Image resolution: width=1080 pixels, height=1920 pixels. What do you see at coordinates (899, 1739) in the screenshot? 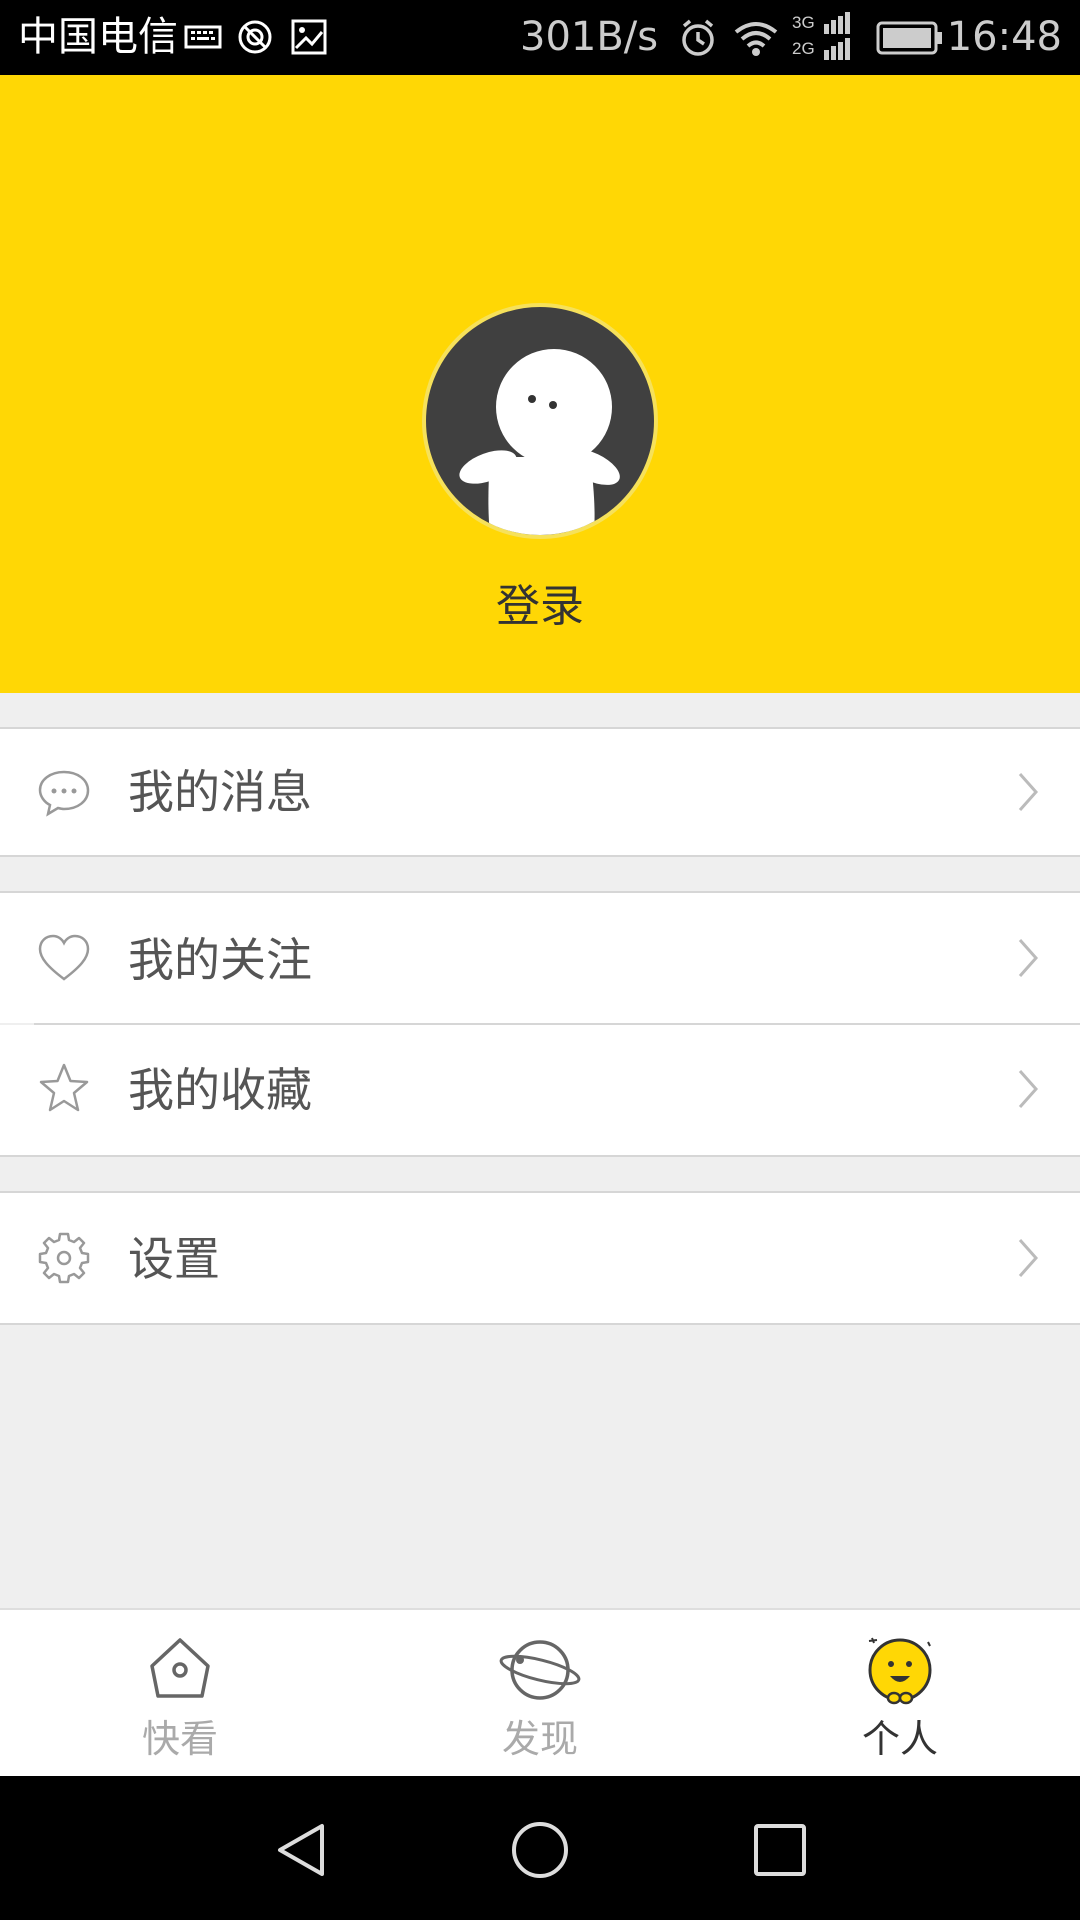
I see `tab-profile-label: 个人` at bounding box center [899, 1739].